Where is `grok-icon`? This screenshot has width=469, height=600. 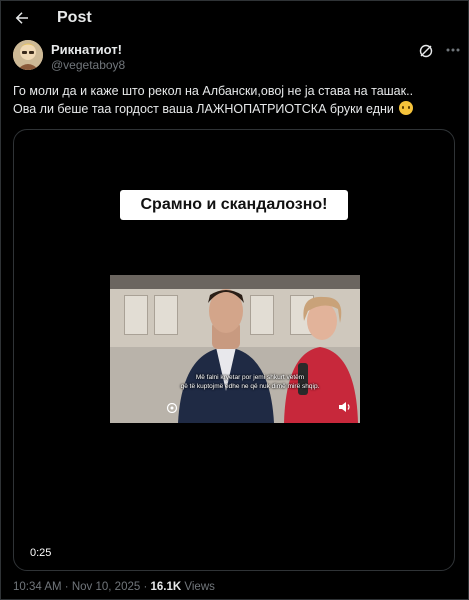
grok-icon is located at coordinates (426, 51).